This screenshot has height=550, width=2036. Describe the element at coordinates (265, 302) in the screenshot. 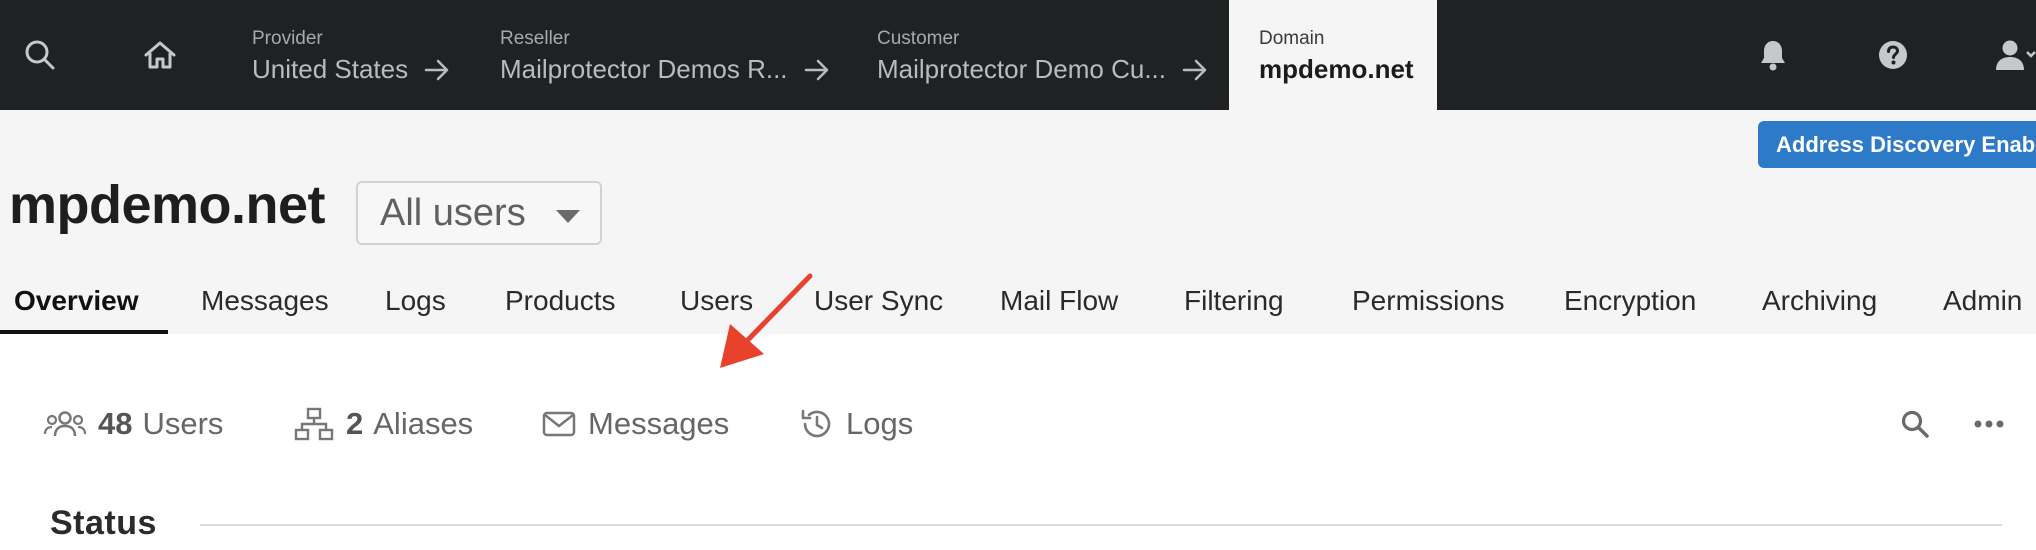

I see `tab-messages: Messages` at that location.